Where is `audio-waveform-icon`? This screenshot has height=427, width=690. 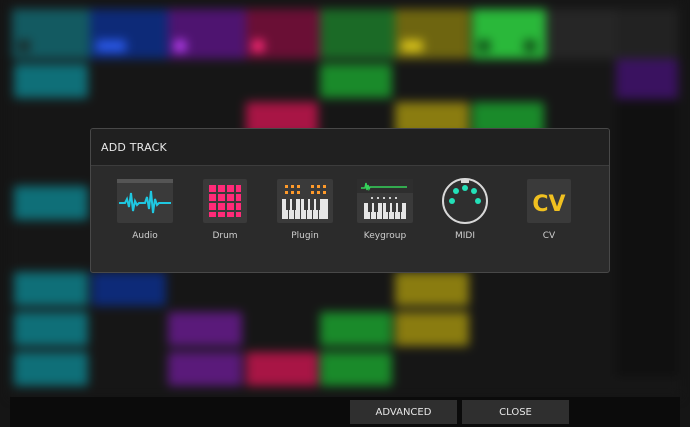
audio-waveform-icon is located at coordinates (145, 201).